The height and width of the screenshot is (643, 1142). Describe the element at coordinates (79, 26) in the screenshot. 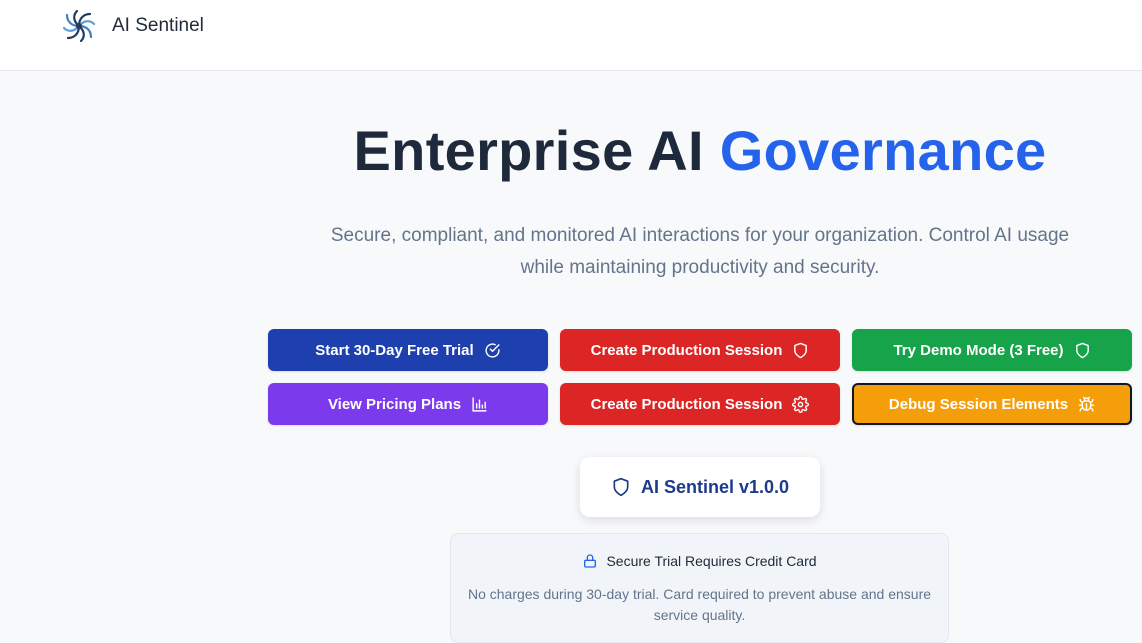

I see `aperture-swirl-icon` at that location.